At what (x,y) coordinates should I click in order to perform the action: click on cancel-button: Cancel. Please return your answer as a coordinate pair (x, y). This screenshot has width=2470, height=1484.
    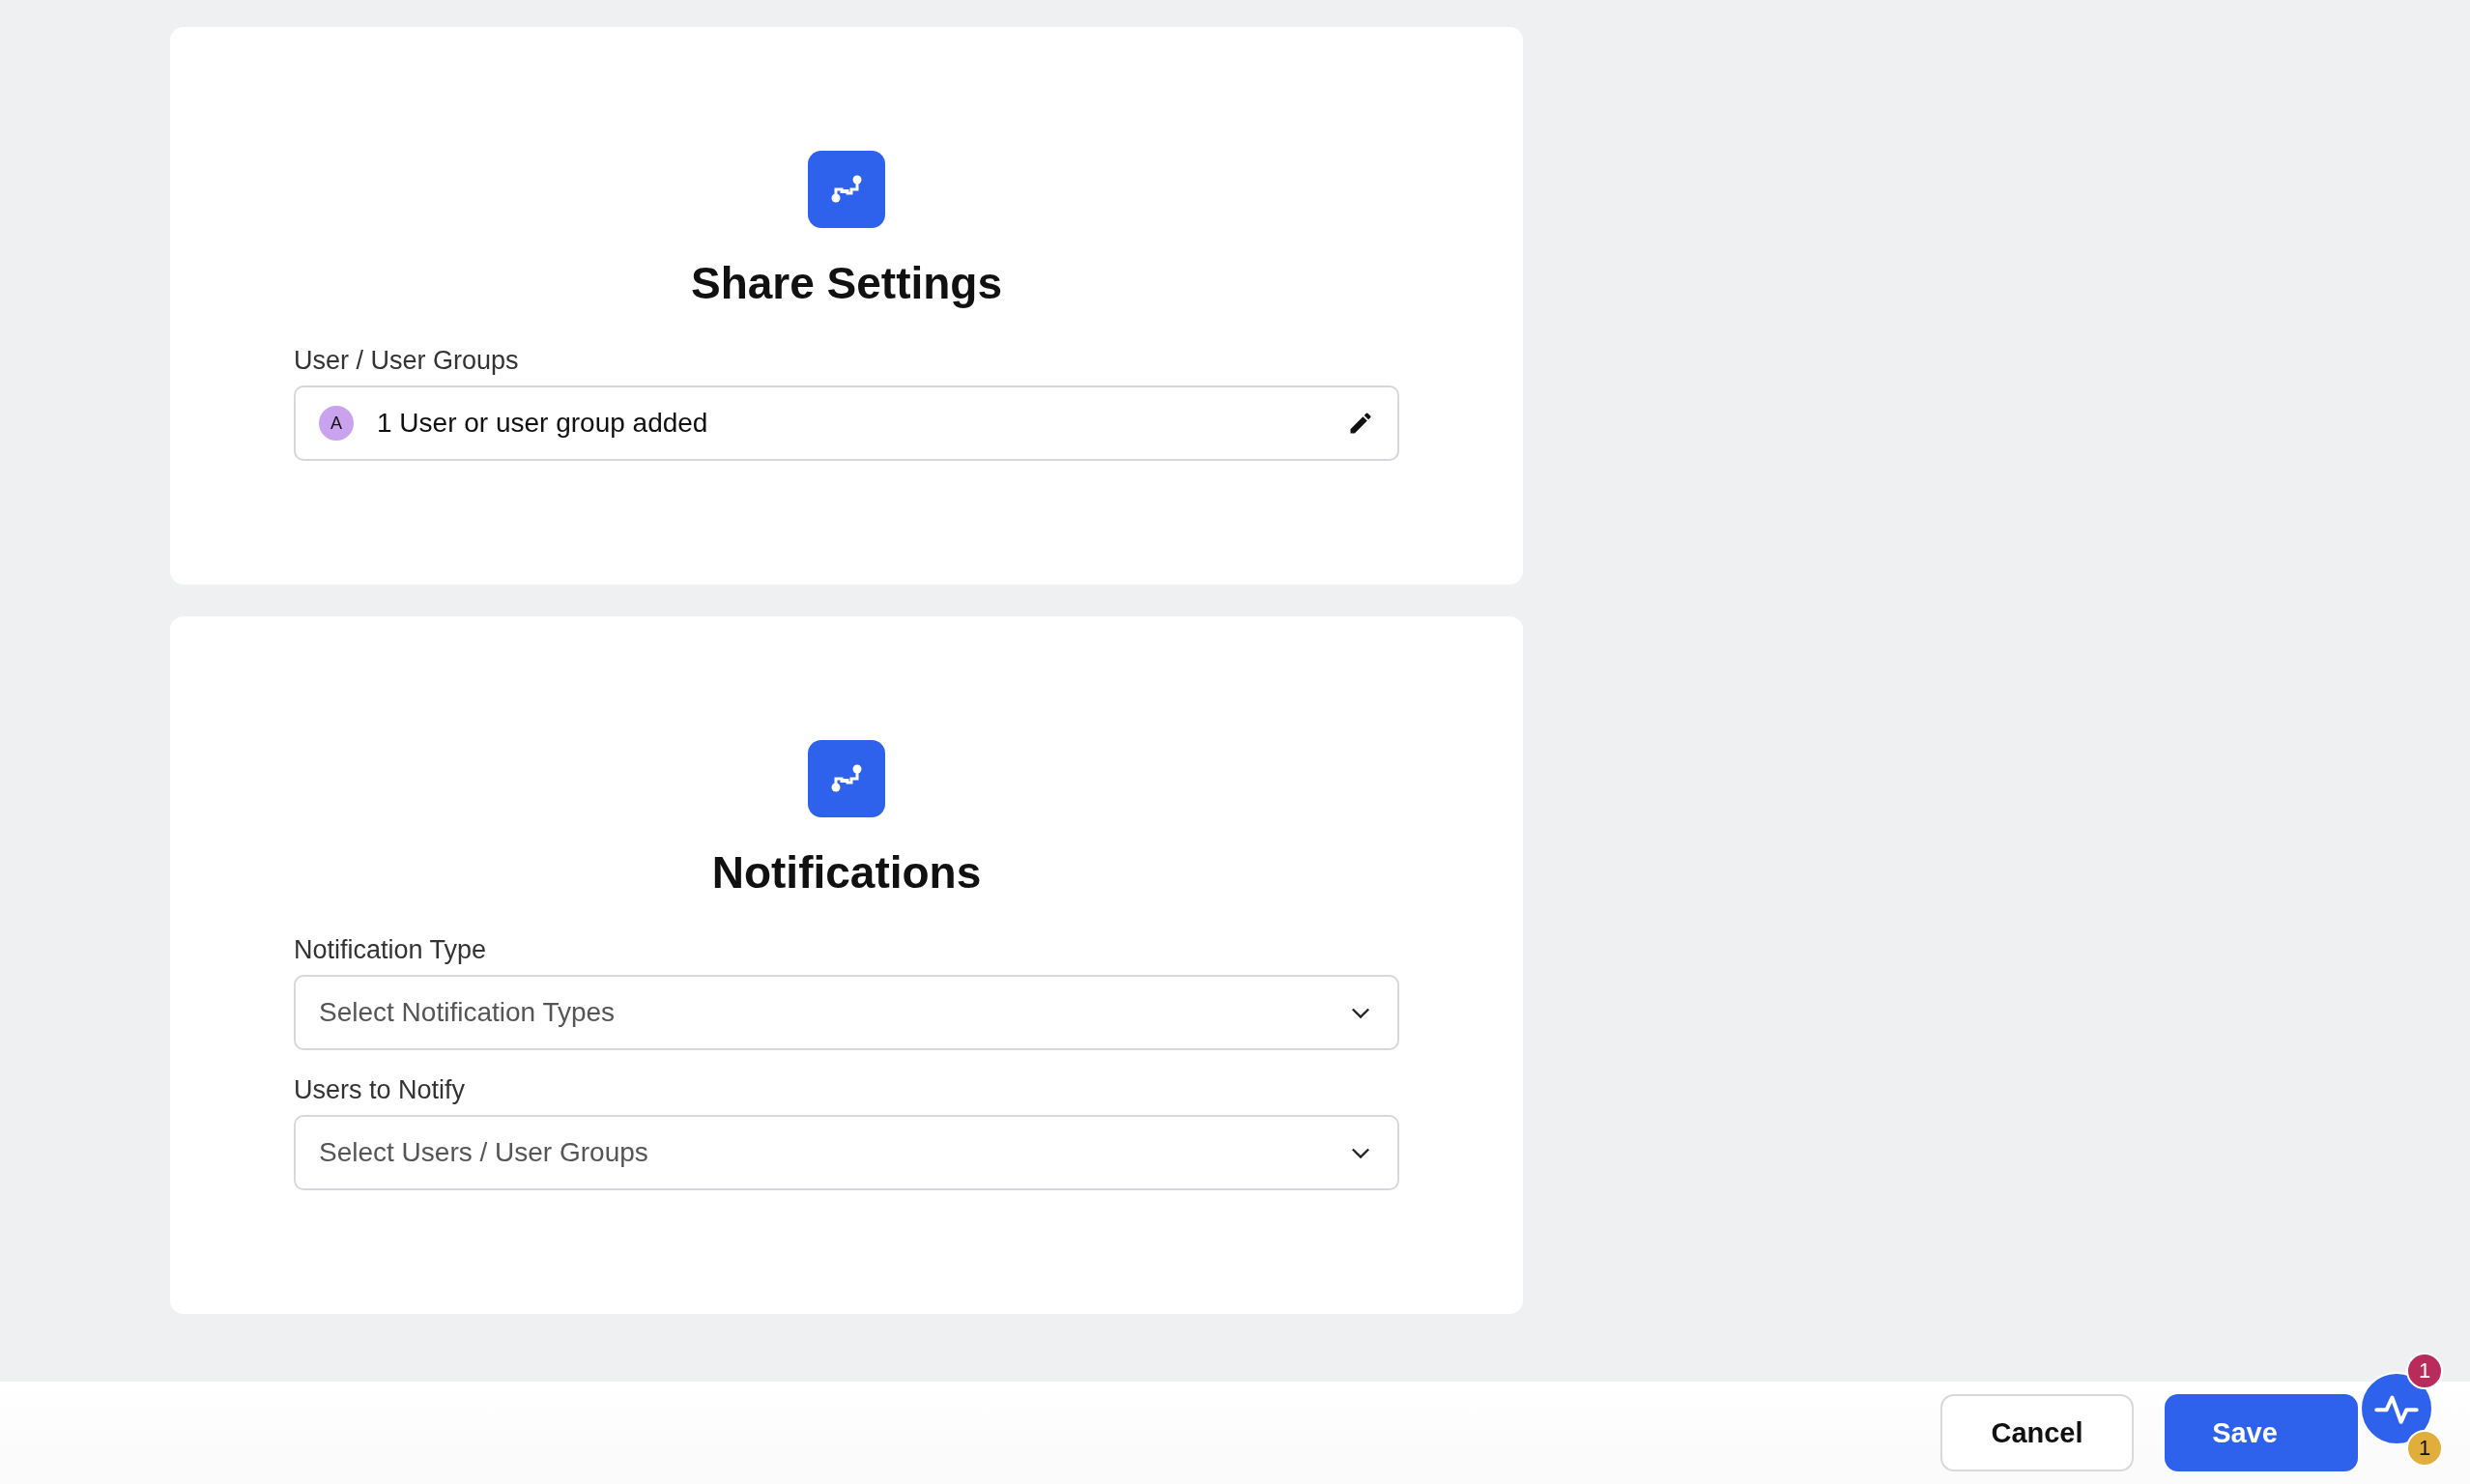
    Looking at the image, I should click on (2037, 1433).